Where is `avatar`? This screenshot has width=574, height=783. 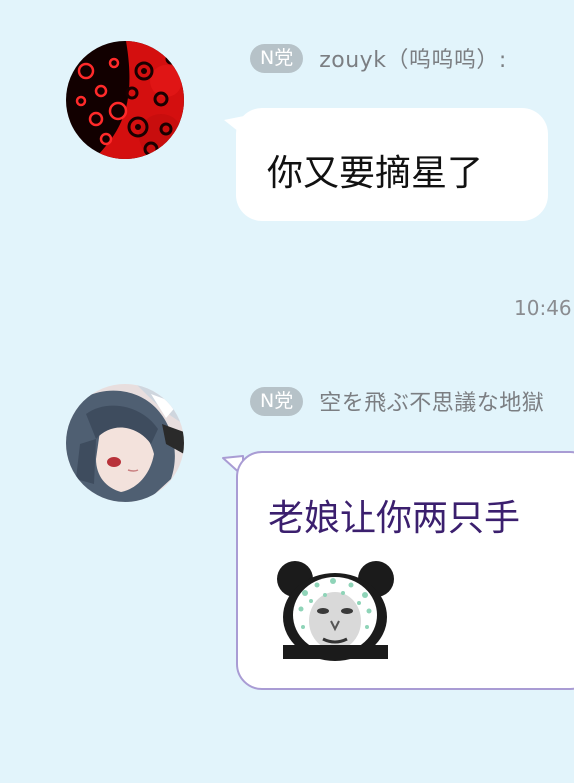 avatar is located at coordinates (125, 443).